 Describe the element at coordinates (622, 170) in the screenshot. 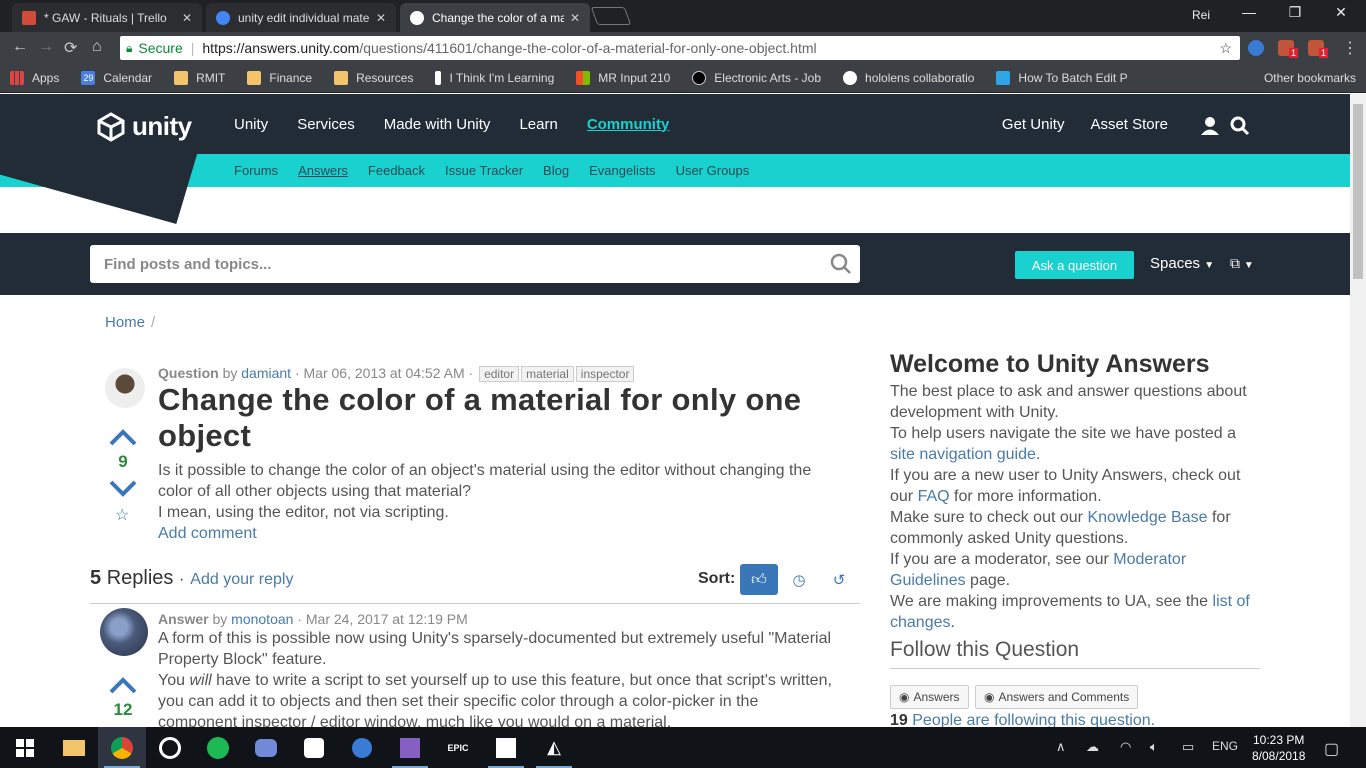

I see `subnav-evangelists: Evangelists` at that location.